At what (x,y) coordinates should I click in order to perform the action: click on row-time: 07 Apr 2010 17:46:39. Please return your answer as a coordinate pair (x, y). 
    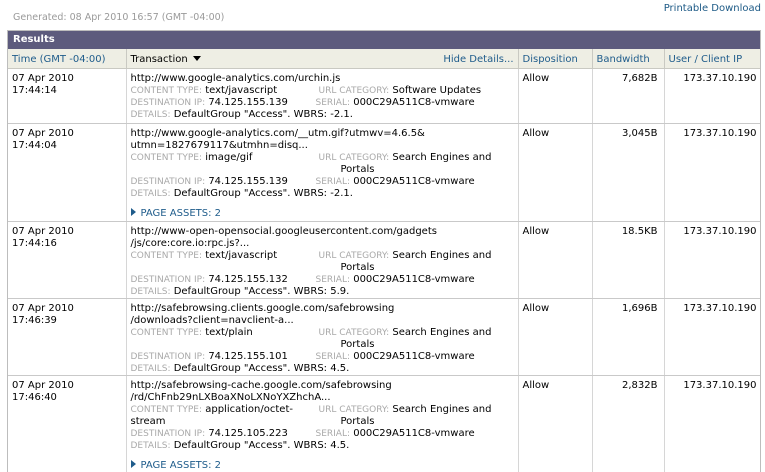
    Looking at the image, I should click on (67, 337).